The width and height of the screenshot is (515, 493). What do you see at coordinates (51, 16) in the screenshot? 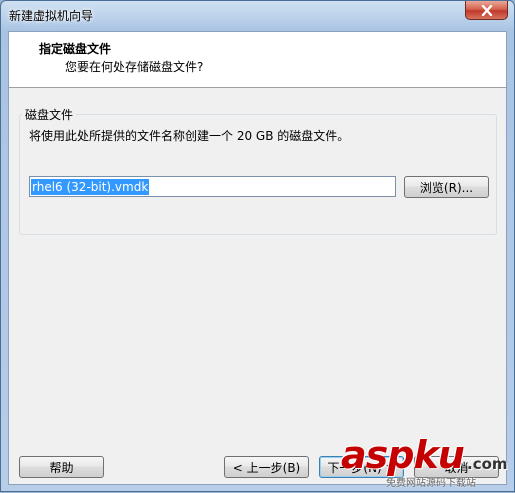
I see `window-title: 新建虚拟机向导` at bounding box center [51, 16].